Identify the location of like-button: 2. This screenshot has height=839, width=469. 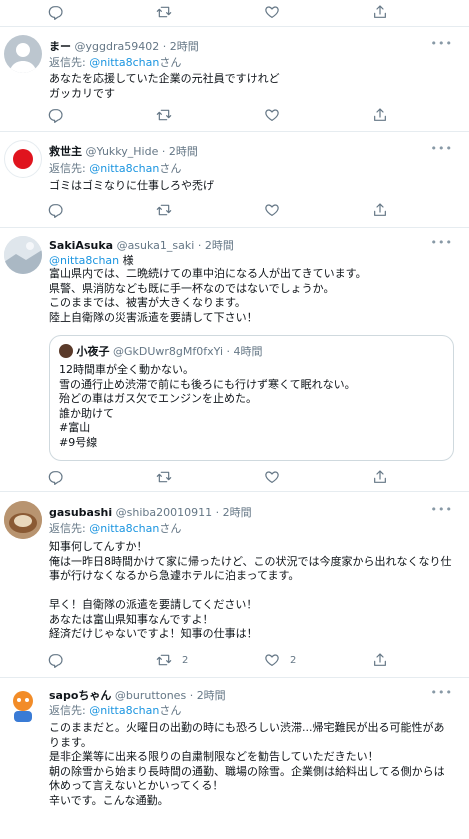
(280, 660).